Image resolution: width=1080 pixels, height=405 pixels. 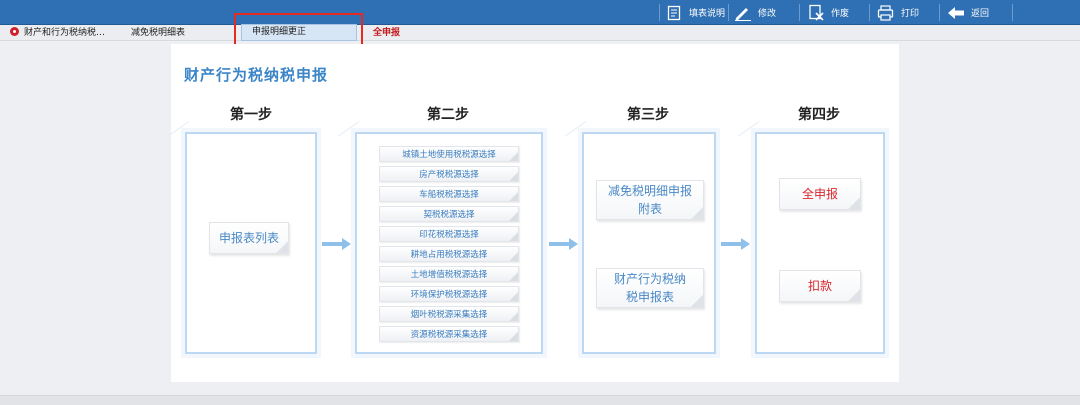 I want to click on tax-source-item: 印花税税源选择, so click(x=449, y=234).